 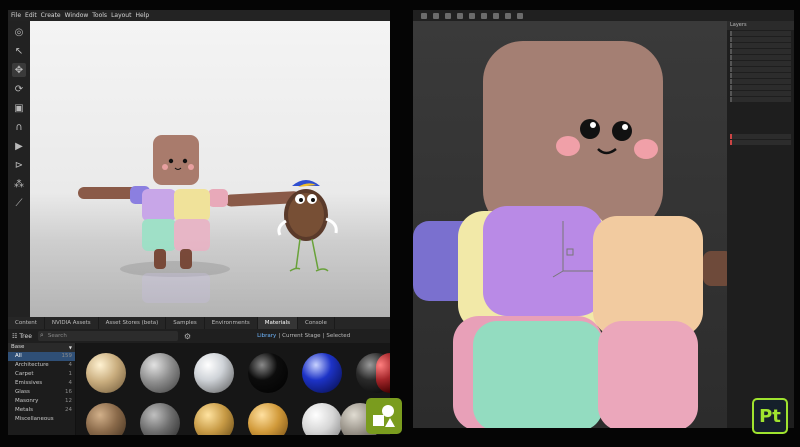 What do you see at coordinates (603, 15) in the screenshot?
I see `painter-toolbar` at bounding box center [603, 15].